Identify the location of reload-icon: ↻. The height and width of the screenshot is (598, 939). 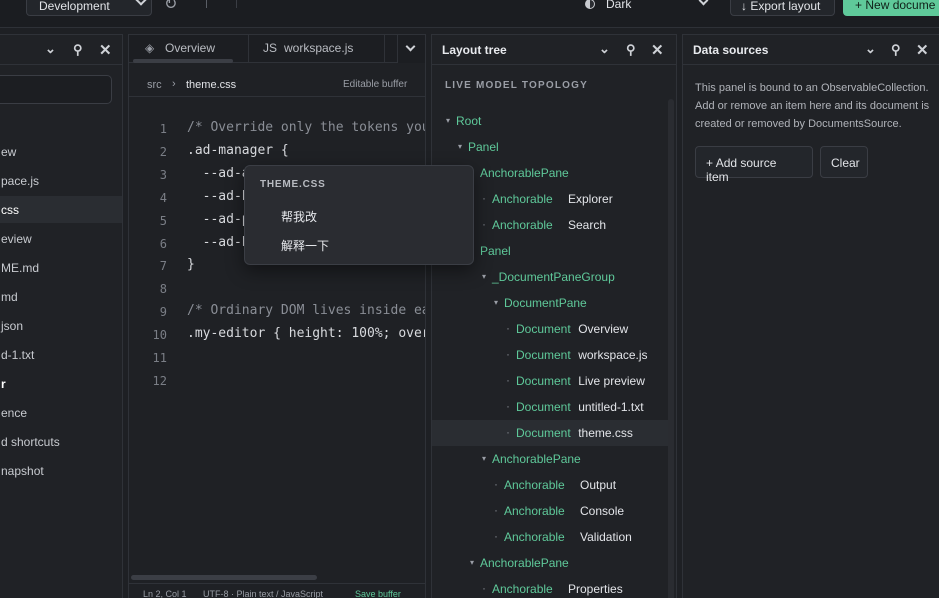
(170, 7).